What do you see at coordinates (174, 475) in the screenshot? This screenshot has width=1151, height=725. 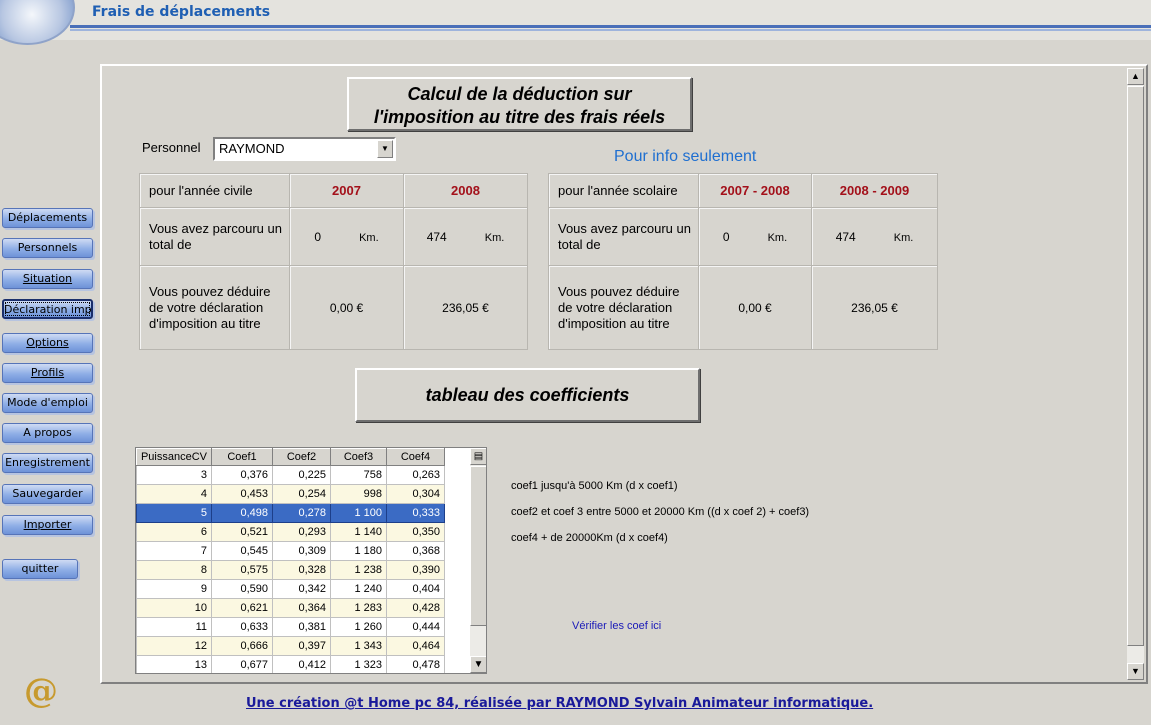 I see `table-cell: 3` at bounding box center [174, 475].